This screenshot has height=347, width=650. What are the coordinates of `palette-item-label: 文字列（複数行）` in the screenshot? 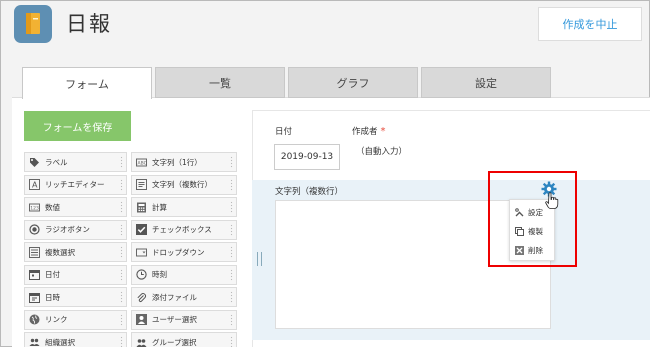 It's located at (182, 184).